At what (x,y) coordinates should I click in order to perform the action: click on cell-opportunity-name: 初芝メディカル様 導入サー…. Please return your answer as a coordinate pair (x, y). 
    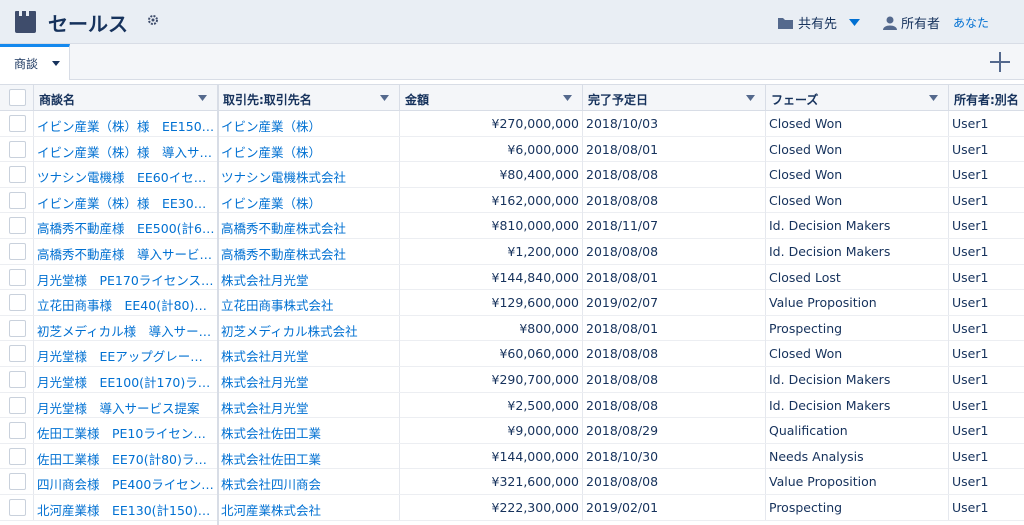
    Looking at the image, I should click on (126, 328).